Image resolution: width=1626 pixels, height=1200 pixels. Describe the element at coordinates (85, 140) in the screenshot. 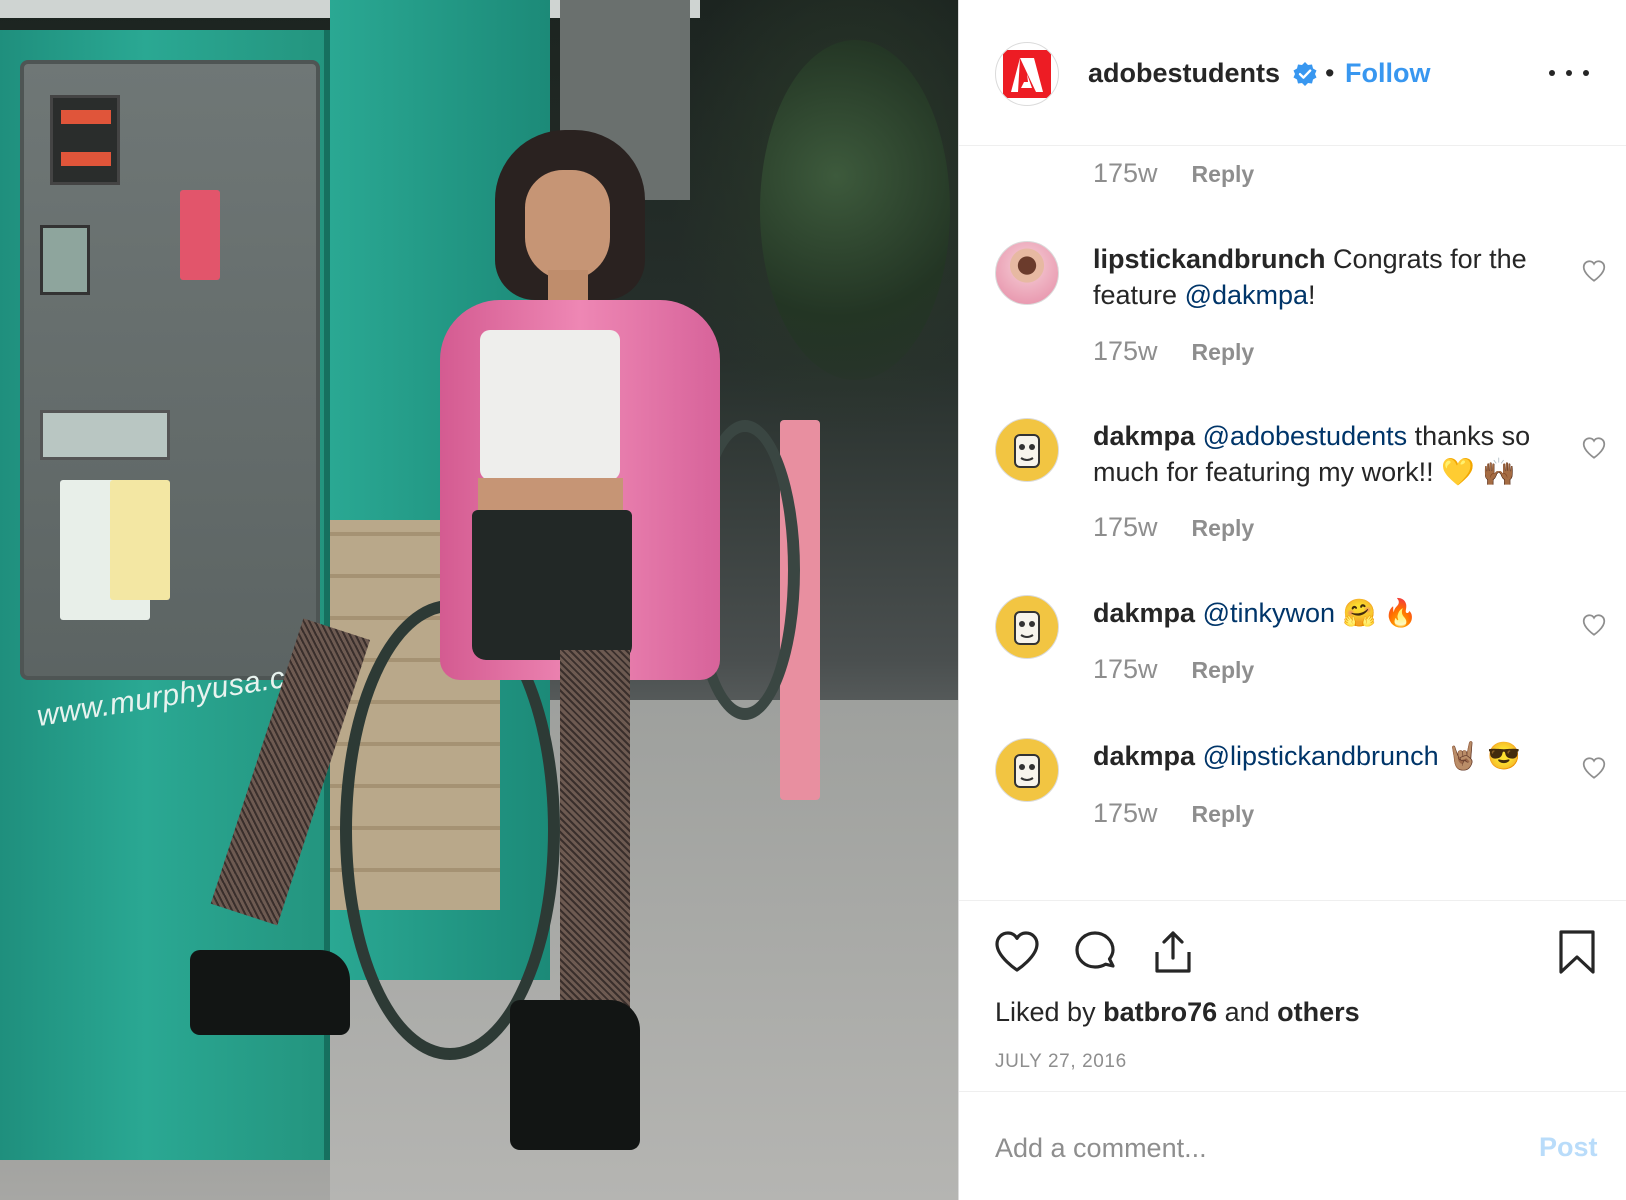

I see `photo-pump-display` at that location.